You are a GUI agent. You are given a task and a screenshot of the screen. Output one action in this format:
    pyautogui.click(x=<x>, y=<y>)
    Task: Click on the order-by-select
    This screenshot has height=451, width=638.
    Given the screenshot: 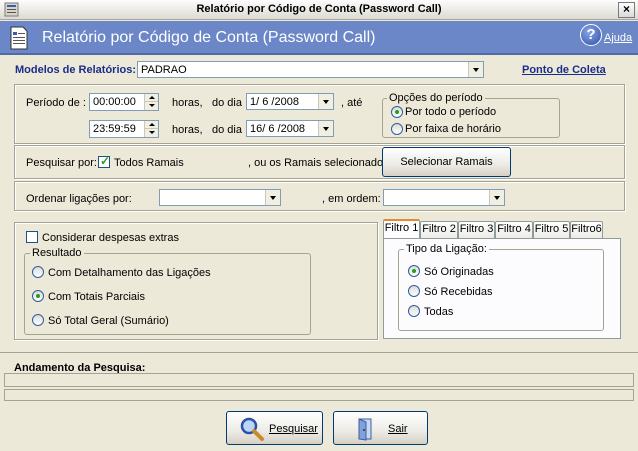 What is the action you would take?
    pyautogui.click(x=220, y=197)
    